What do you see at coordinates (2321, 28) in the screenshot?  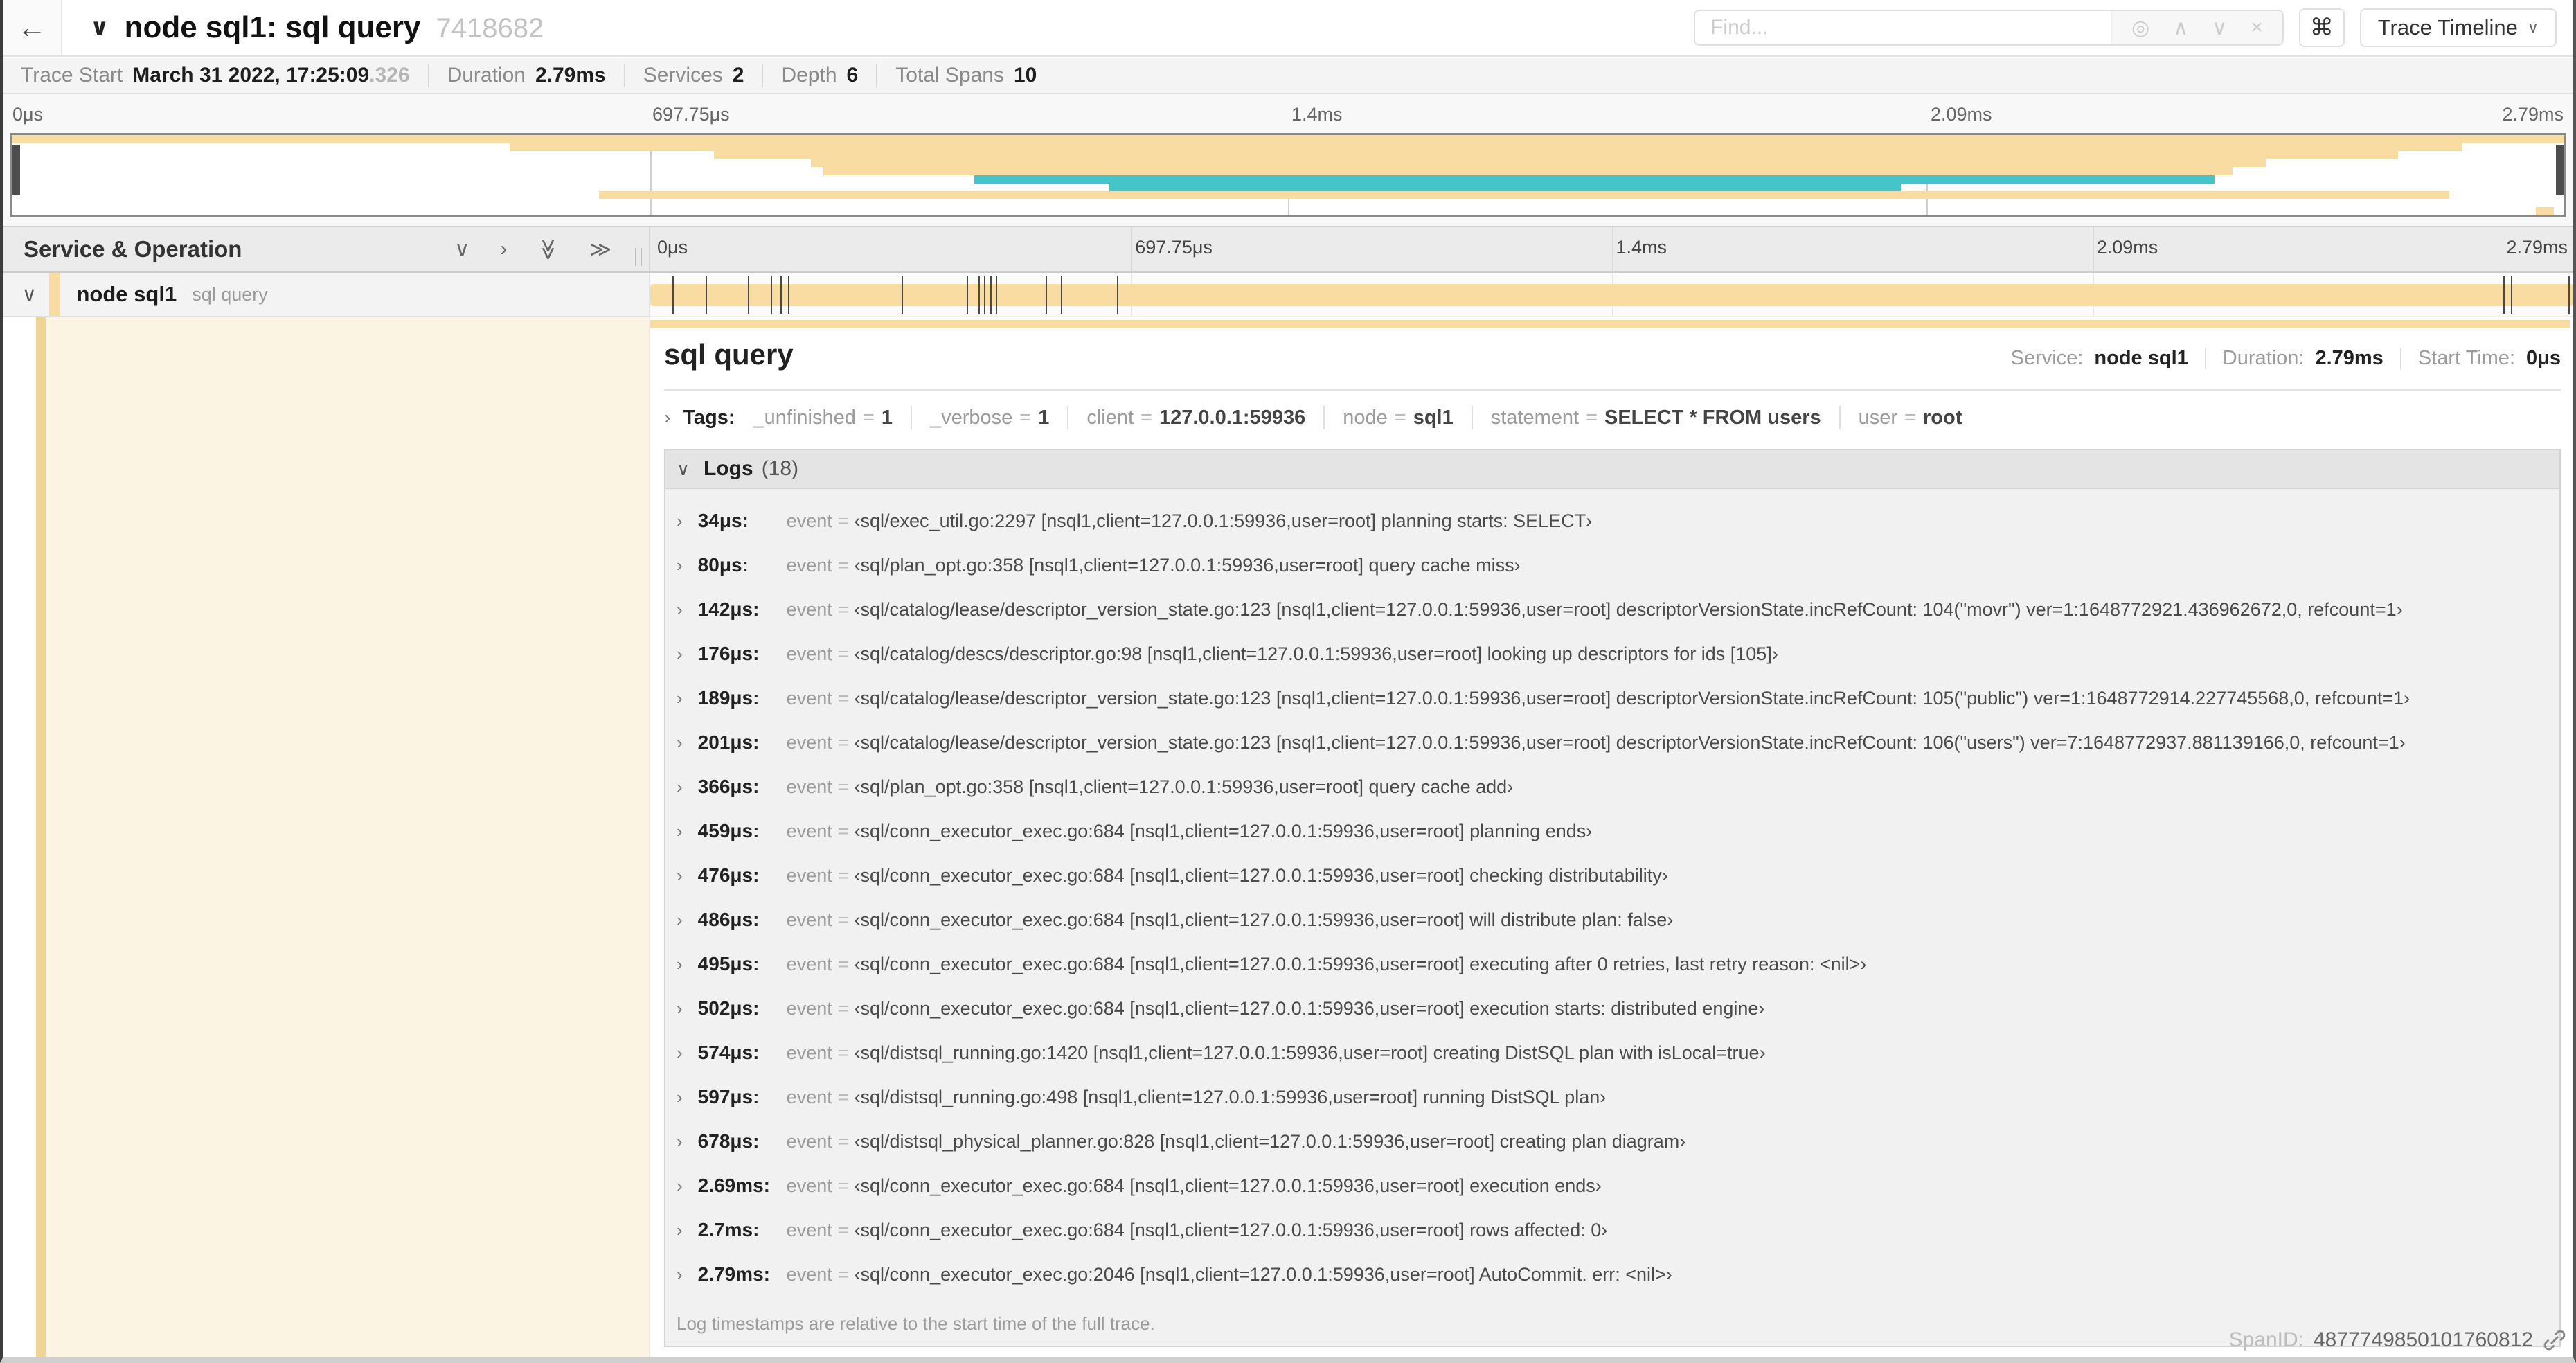 I see `keyboard-shortcuts-button: ⌘` at bounding box center [2321, 28].